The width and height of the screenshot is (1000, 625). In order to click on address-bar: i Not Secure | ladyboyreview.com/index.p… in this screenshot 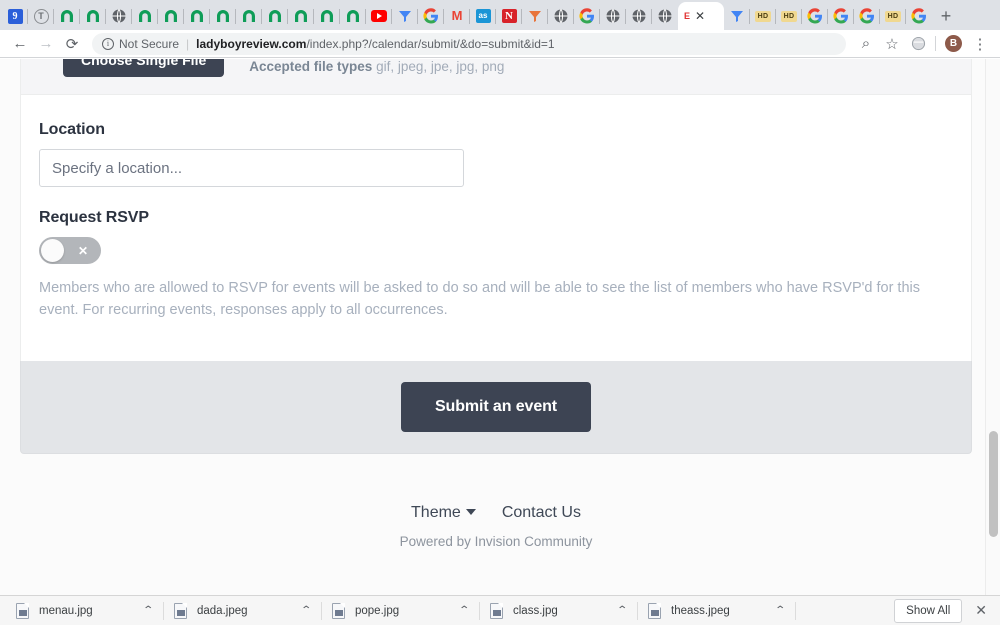, I will do `click(469, 43)`.